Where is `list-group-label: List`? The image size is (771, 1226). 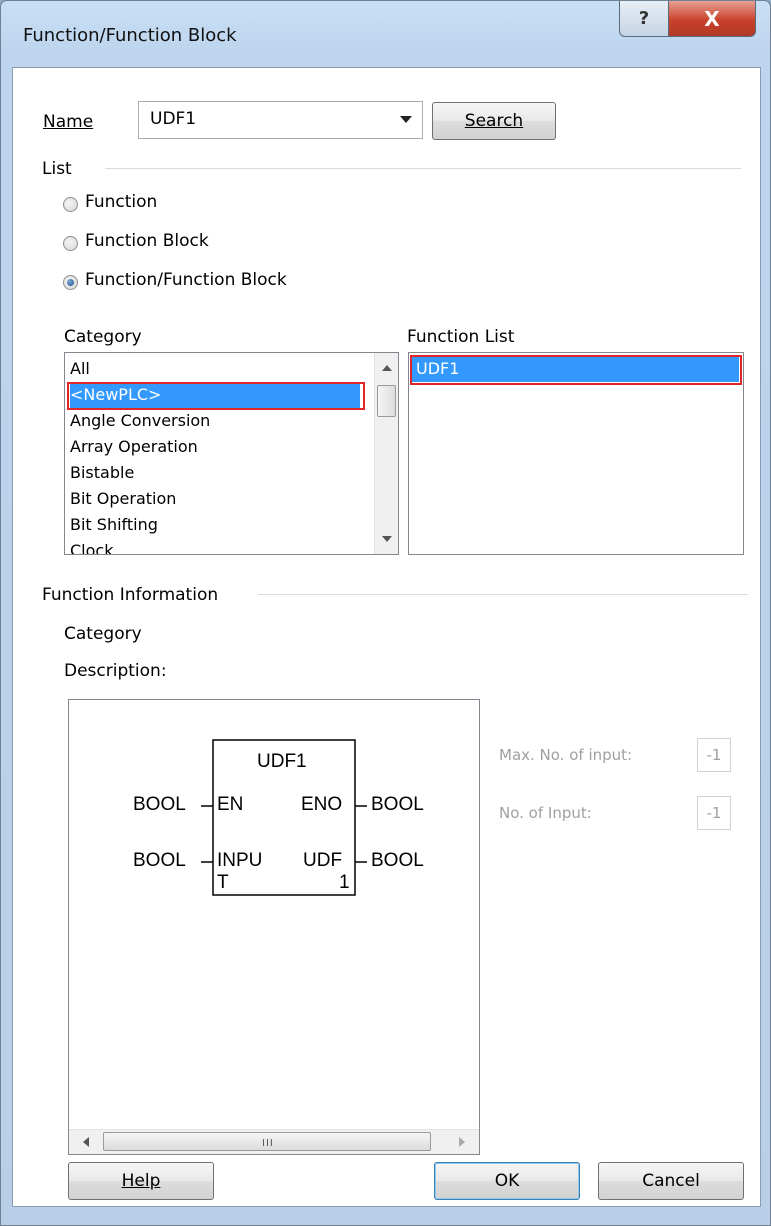
list-group-label: List is located at coordinates (57, 169).